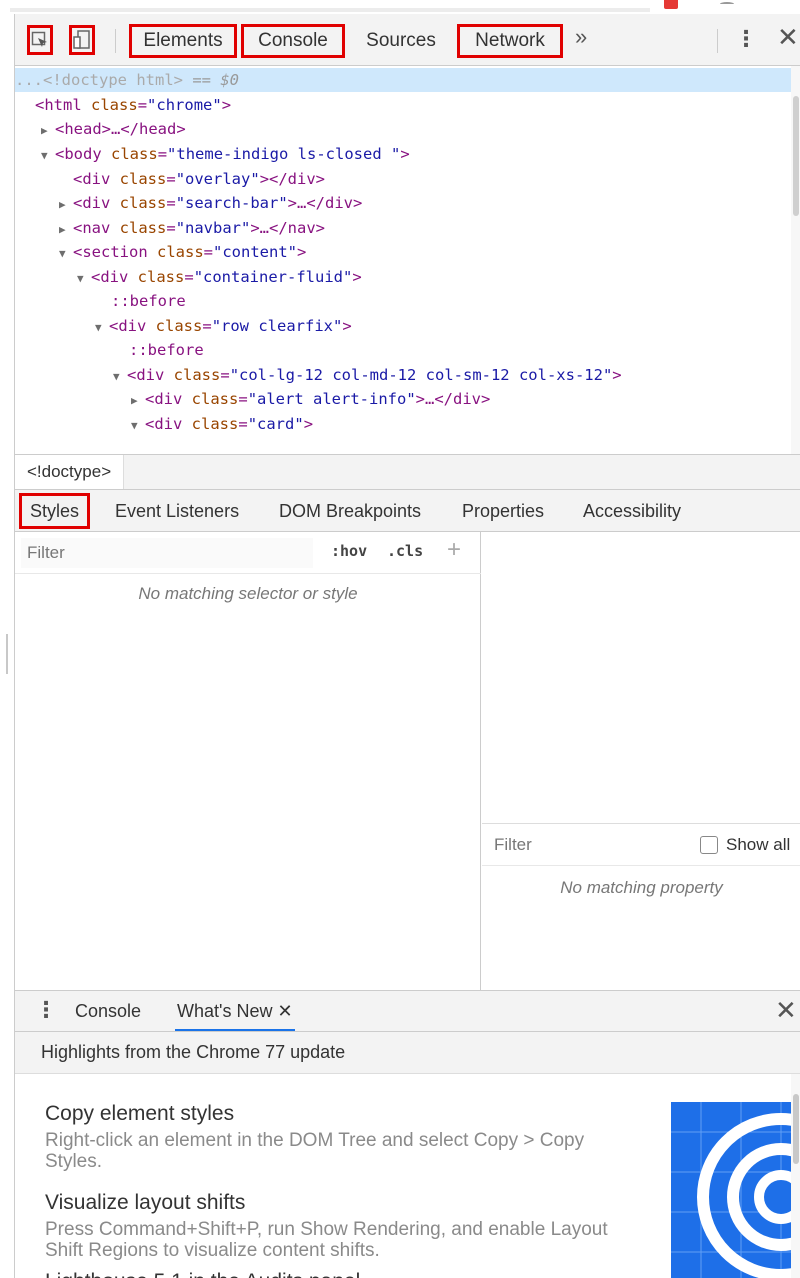 The height and width of the screenshot is (1278, 800). I want to click on feature-title: Visualize layout shifts, so click(145, 1203).